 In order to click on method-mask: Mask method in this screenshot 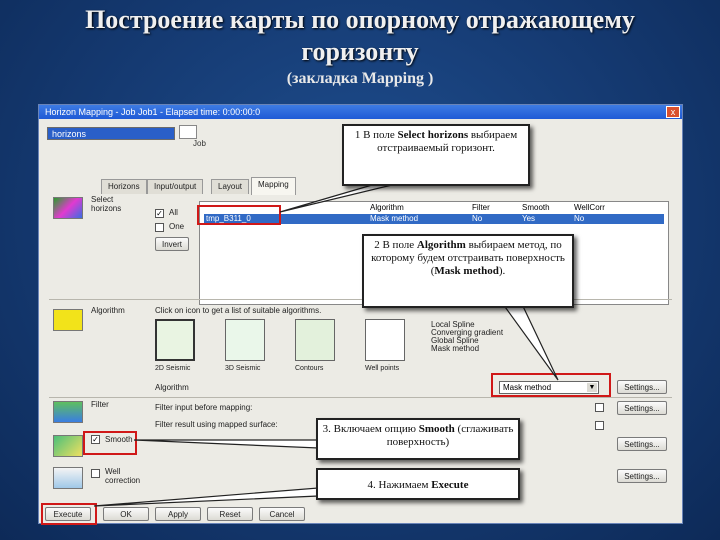, I will do `click(455, 348)`.